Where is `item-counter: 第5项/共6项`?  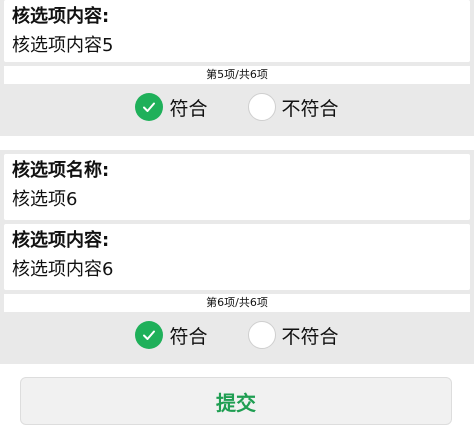
item-counter: 第5项/共6项 is located at coordinates (237, 75).